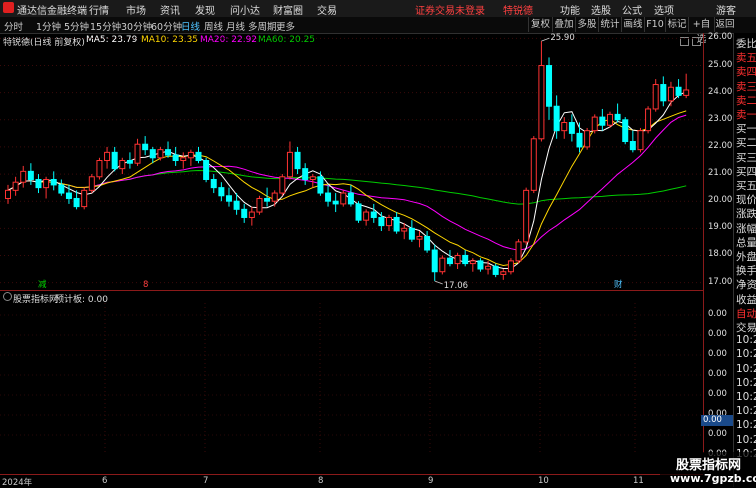  What do you see at coordinates (609, 24) in the screenshot?
I see `stats-button: 统计` at bounding box center [609, 24].